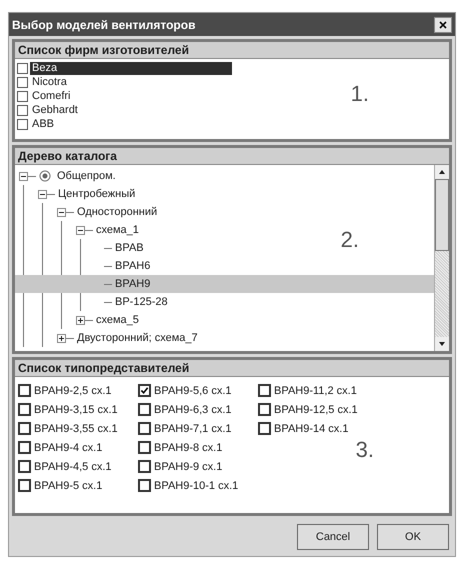 Image resolution: width=462 pixels, height=561 pixels. Describe the element at coordinates (442, 215) in the screenshot. I see `scroll-thumb` at that location.